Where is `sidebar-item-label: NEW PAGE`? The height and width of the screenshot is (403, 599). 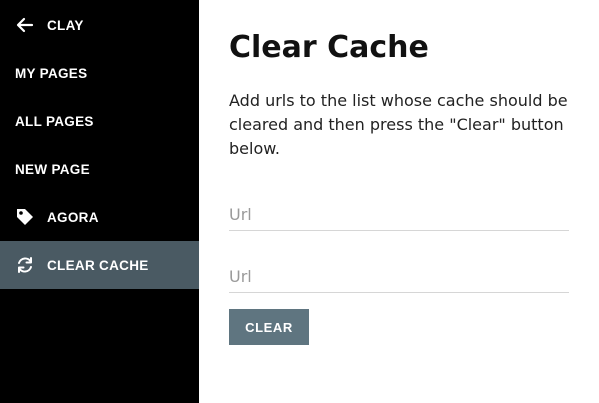 sidebar-item-label: NEW PAGE is located at coordinates (52, 169).